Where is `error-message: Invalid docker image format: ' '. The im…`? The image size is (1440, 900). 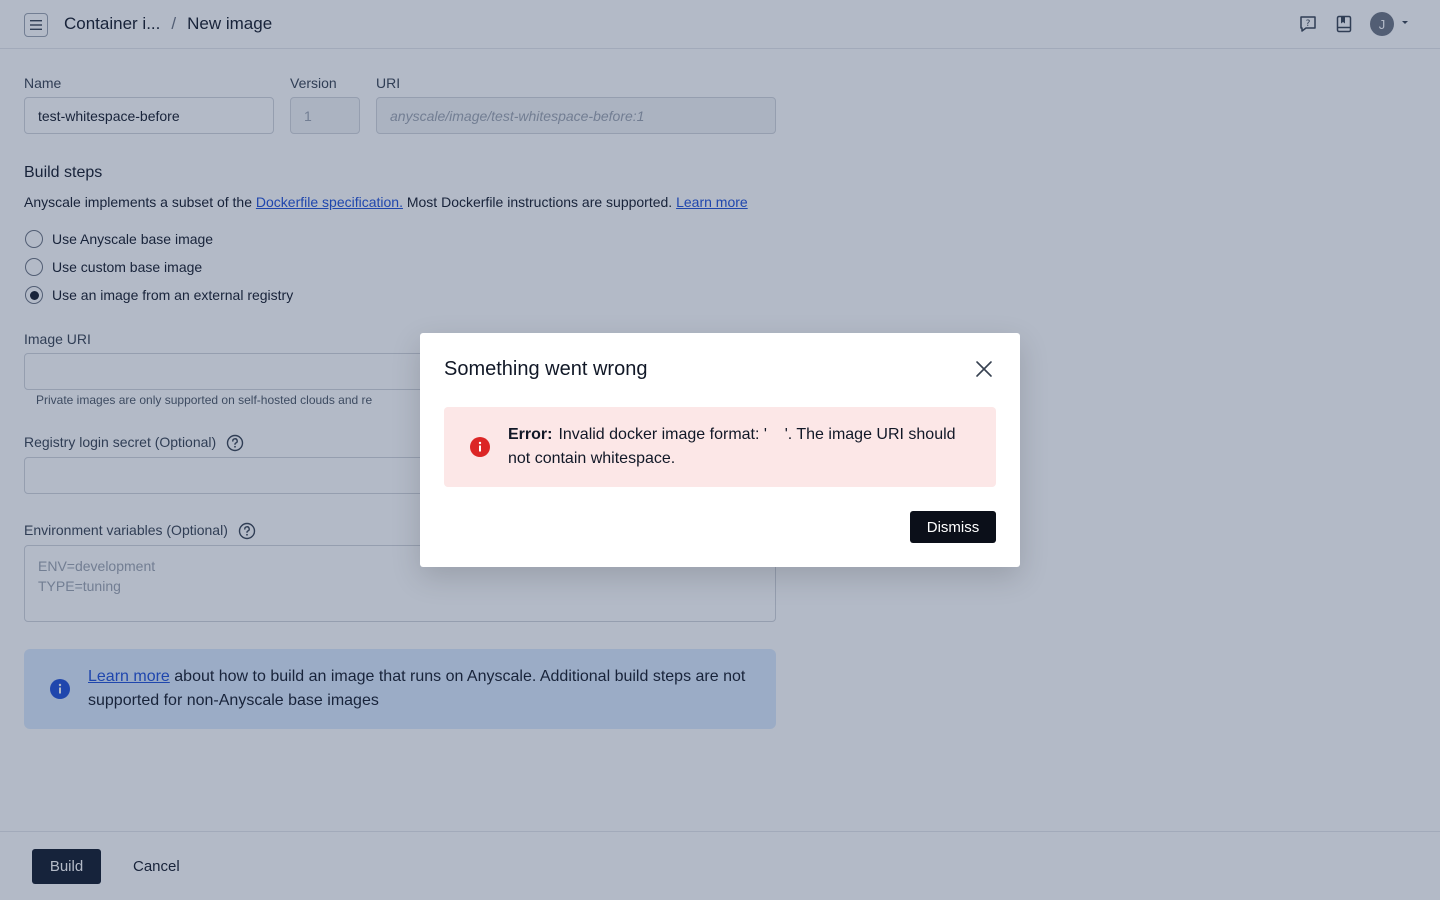
error-message: Invalid docker image format: ' '. The im… is located at coordinates (734, 446).